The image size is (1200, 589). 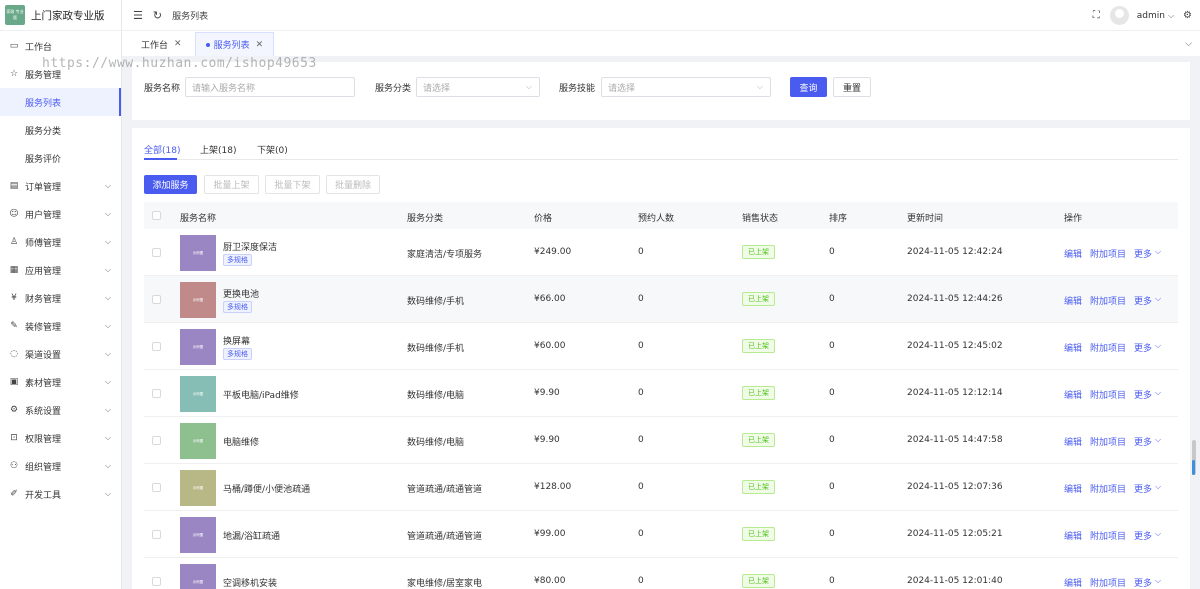 What do you see at coordinates (60, 466) in the screenshot?
I see `sidebar-item: ⚇ 组织管理 ⌵` at bounding box center [60, 466].